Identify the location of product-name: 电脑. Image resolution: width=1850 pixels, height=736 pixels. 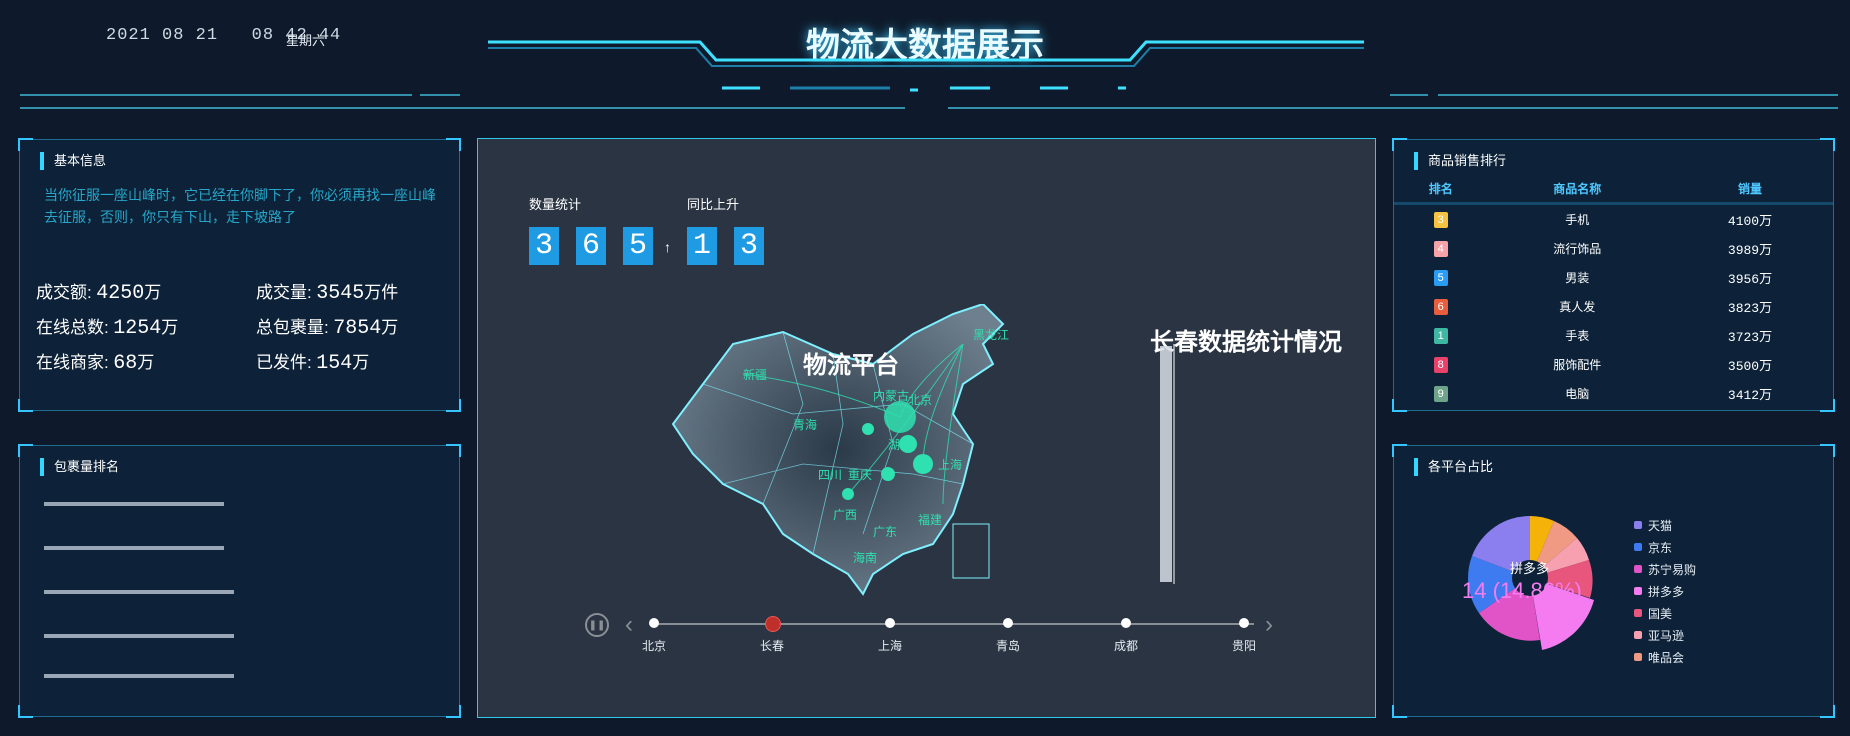
(1577, 394).